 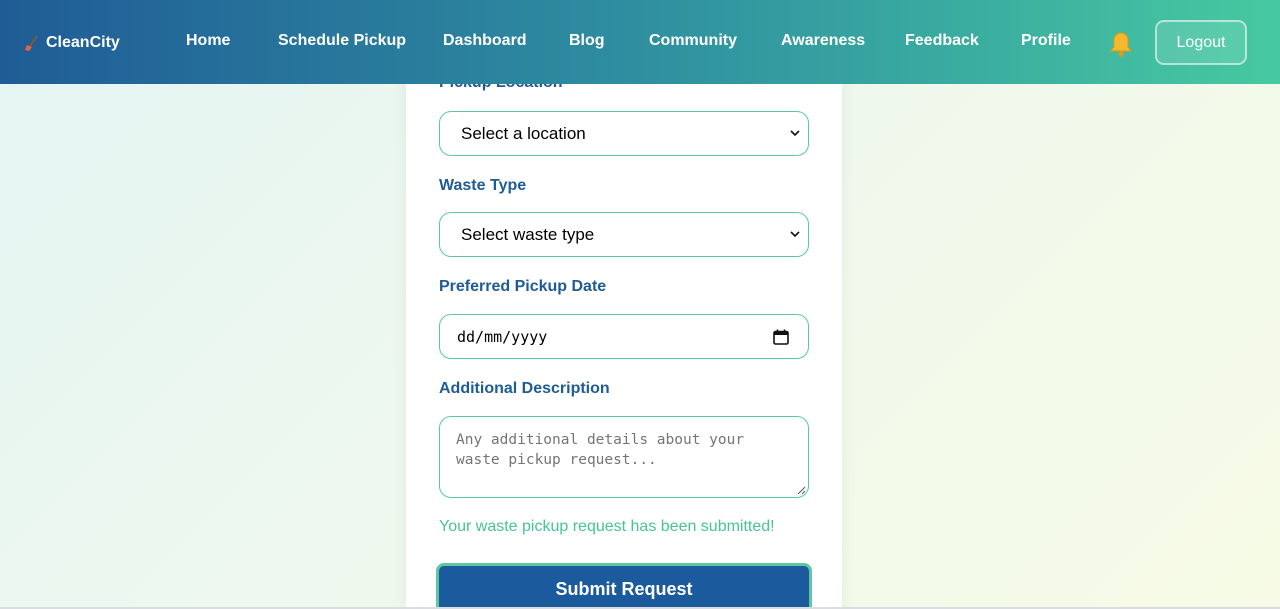 What do you see at coordinates (624, 336) in the screenshot?
I see `pickup-date-input: dd/mm/yyyy` at bounding box center [624, 336].